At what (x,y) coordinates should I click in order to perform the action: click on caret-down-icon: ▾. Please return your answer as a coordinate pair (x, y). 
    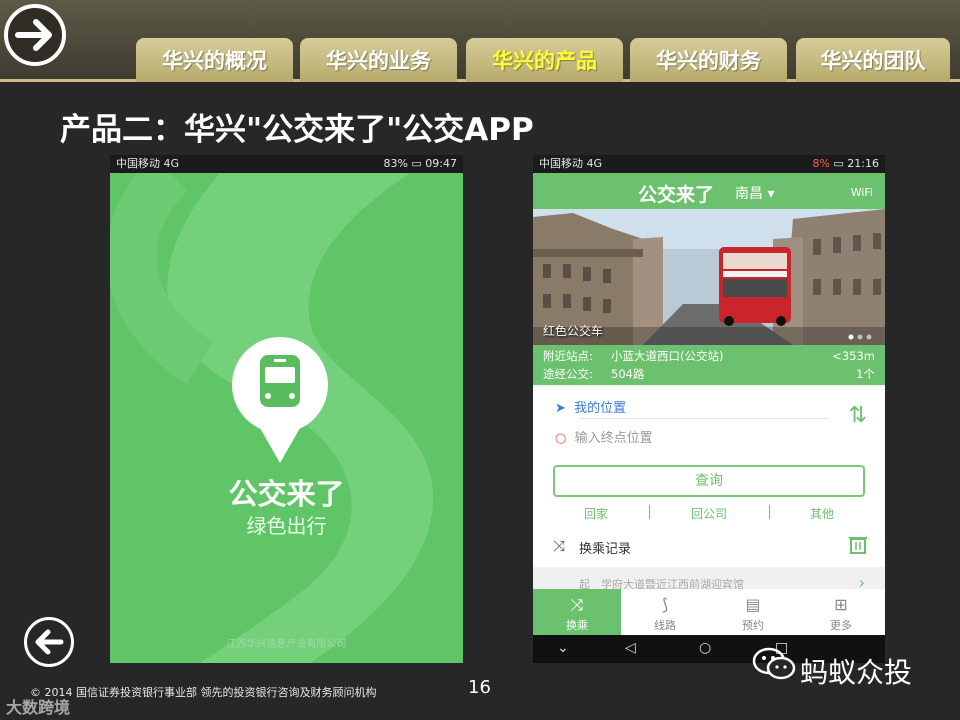
    Looking at the image, I should click on (771, 194).